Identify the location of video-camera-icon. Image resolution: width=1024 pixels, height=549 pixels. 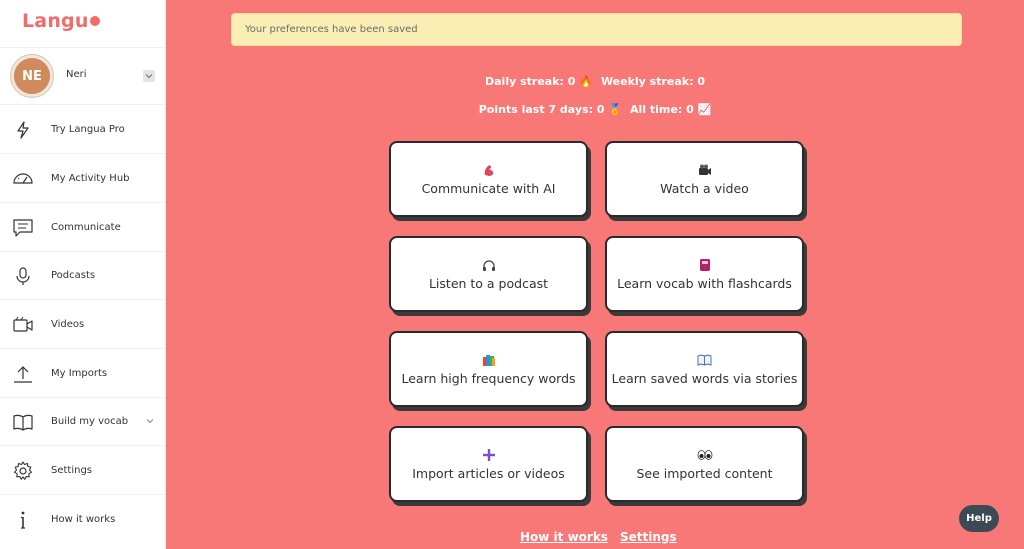
(23, 325).